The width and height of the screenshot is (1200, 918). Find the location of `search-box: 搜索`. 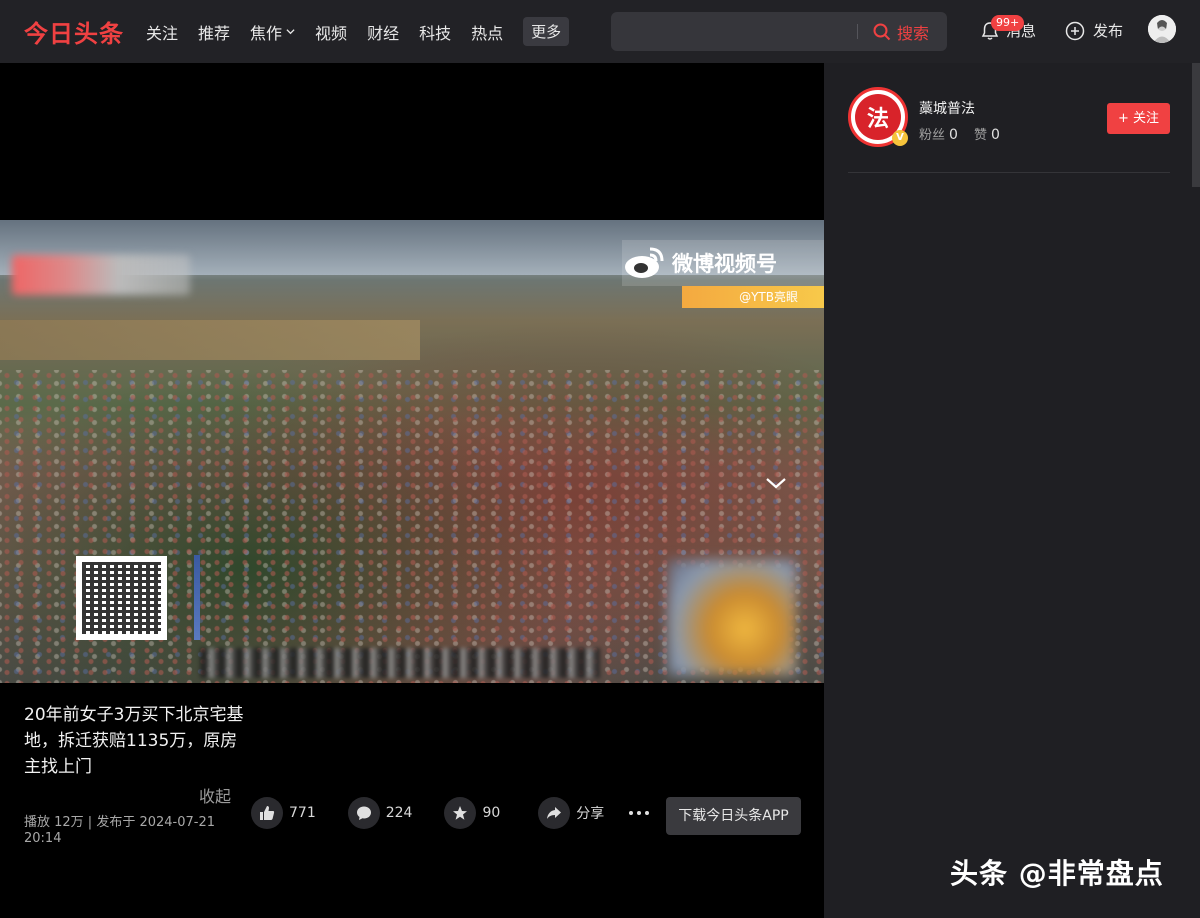

search-box: 搜索 is located at coordinates (779, 31).